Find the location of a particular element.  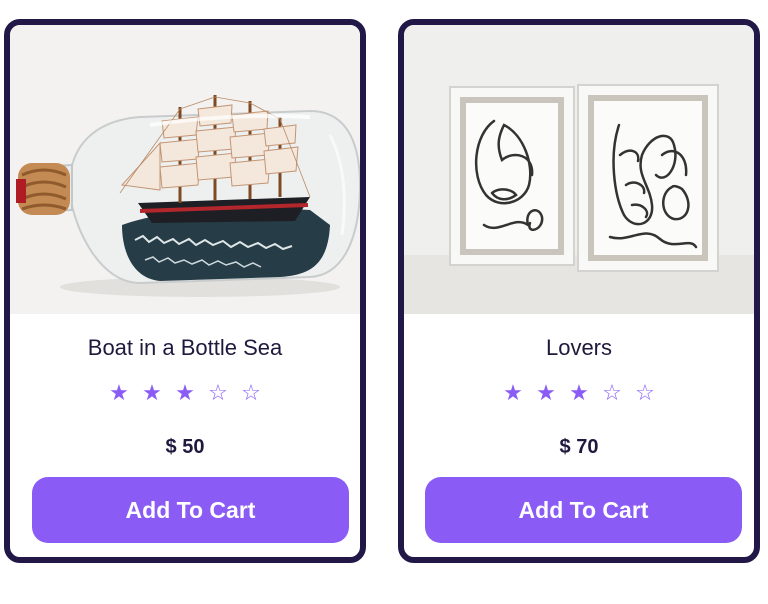

product-price: $ 50 is located at coordinates (185, 447).